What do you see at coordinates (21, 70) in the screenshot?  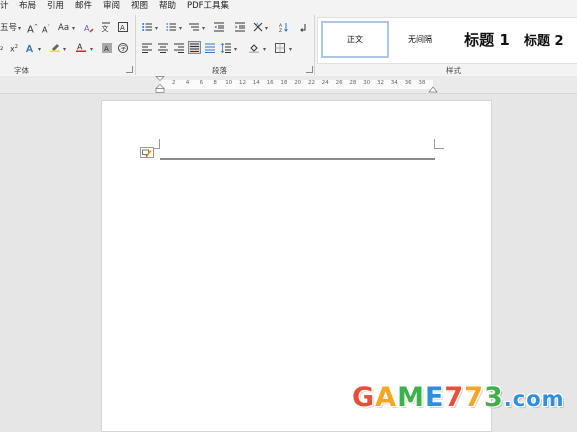 I see `font-group-label: 字体` at bounding box center [21, 70].